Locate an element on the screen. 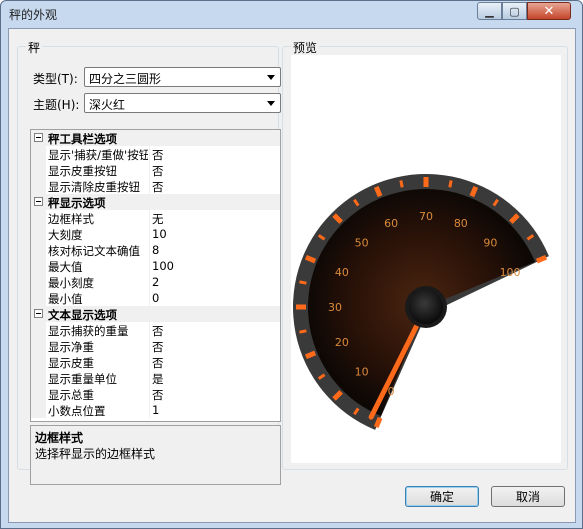 This screenshot has height=529, width=583. grid-row: 大刻度 10 is located at coordinates (155, 234).